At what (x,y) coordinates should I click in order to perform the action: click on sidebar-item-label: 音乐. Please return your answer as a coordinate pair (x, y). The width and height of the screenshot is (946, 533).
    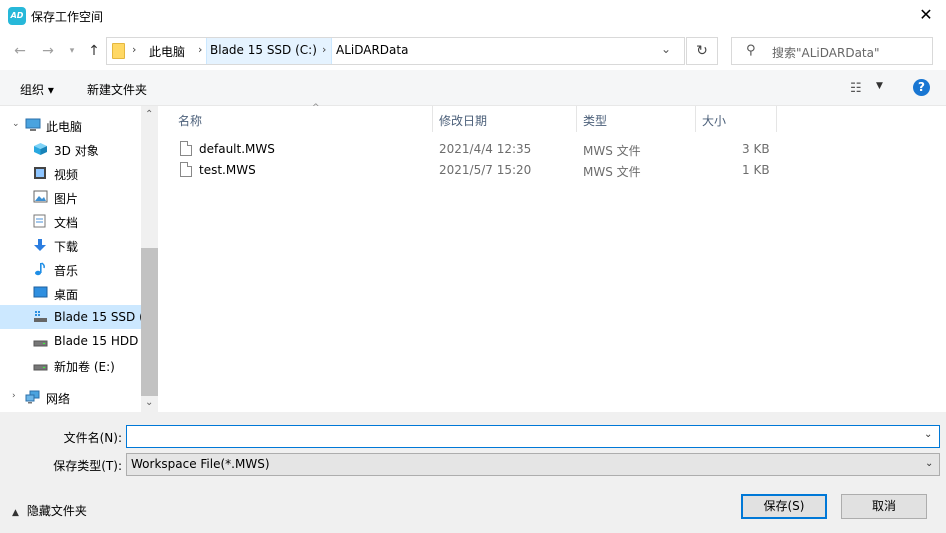
    Looking at the image, I should click on (66, 271).